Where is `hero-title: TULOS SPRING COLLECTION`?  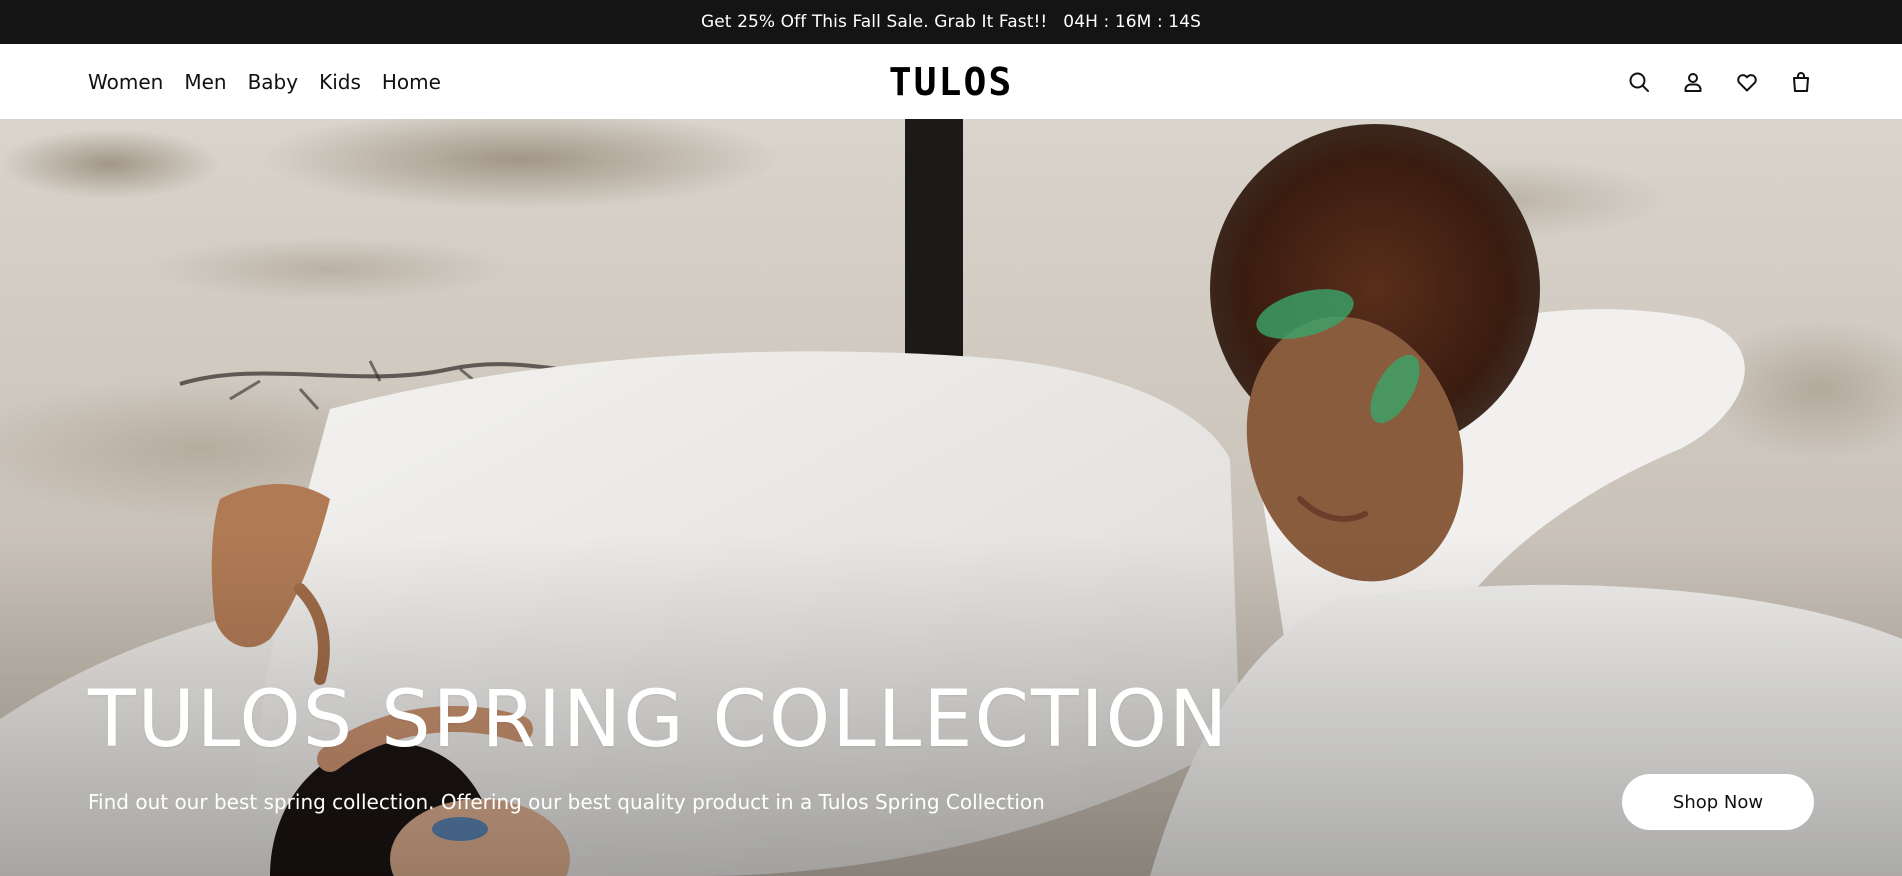 hero-title: TULOS SPRING COLLECTION is located at coordinates (659, 720).